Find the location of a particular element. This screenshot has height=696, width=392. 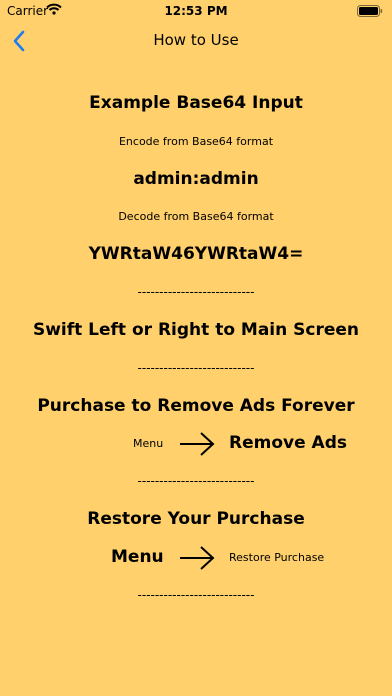

page-title: How to Use is located at coordinates (196, 40).